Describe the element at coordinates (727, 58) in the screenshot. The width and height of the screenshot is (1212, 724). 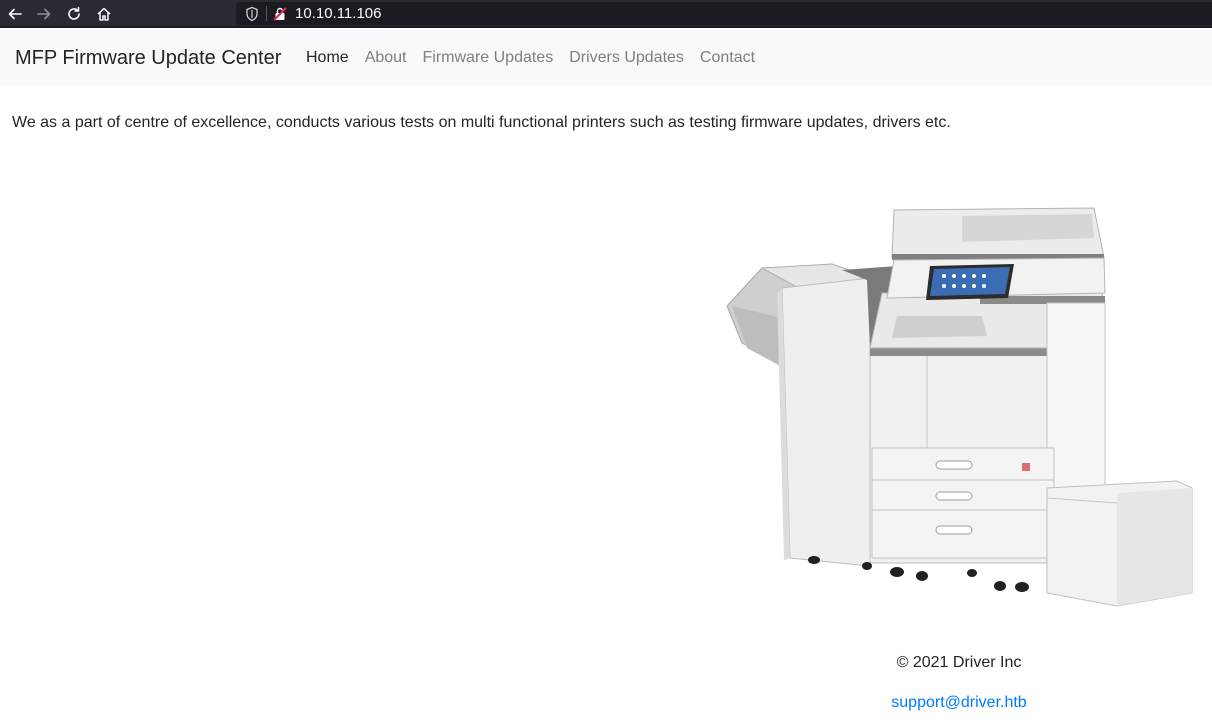
I see `nav-link-contact: Contact` at that location.